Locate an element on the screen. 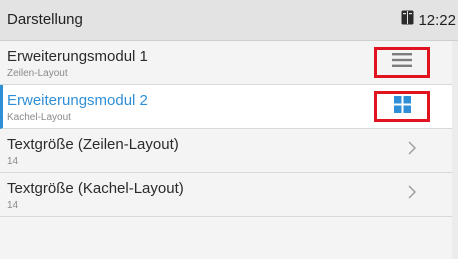 The height and width of the screenshot is (259, 458). list-lines-icon is located at coordinates (402, 62).